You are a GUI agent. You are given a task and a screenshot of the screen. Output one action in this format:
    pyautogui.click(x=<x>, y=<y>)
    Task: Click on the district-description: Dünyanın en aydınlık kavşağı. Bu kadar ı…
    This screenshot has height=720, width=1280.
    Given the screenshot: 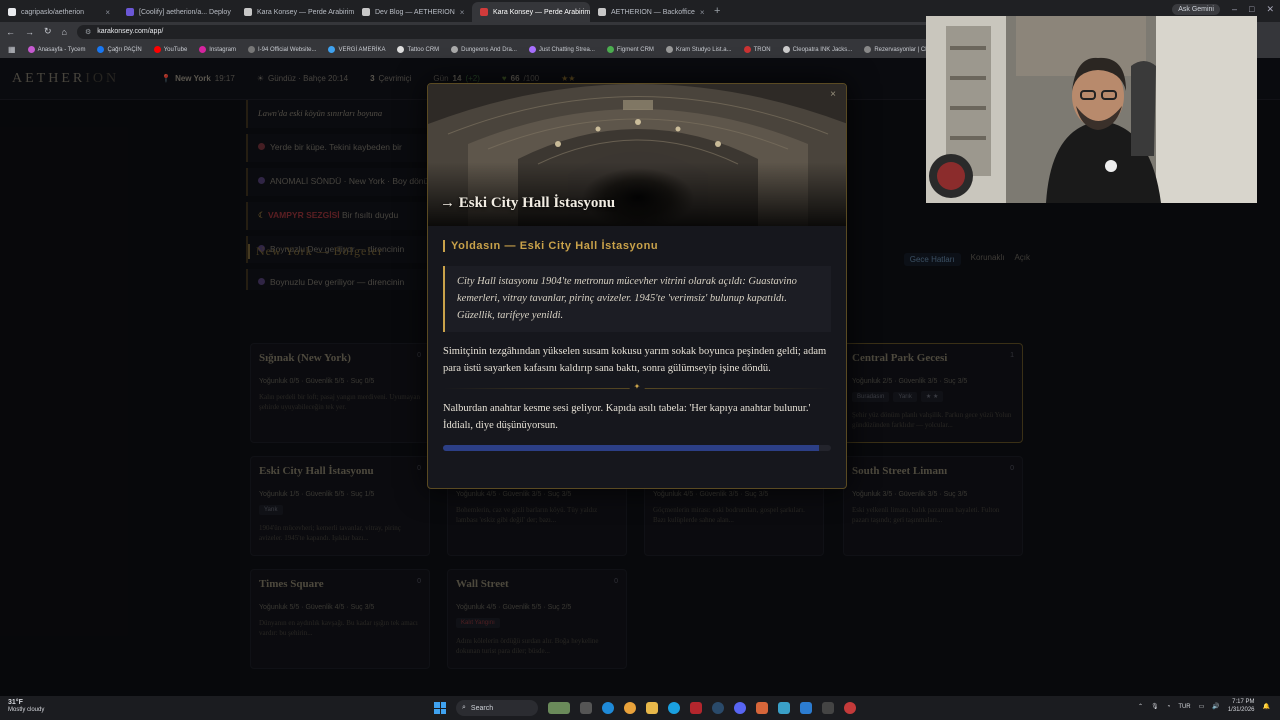 What is the action you would take?
    pyautogui.click(x=338, y=628)
    